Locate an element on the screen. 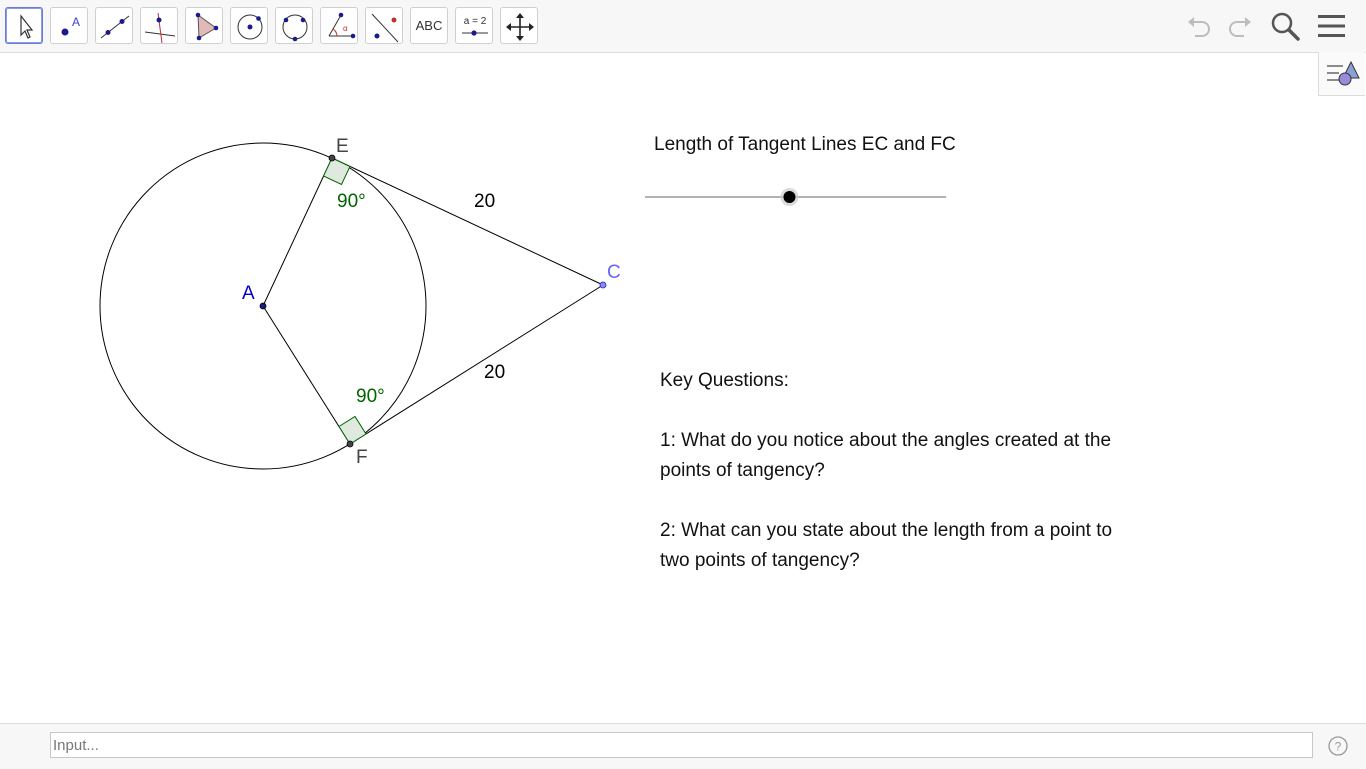 The image size is (1366, 769). redo-icon is located at coordinates (1238, 26).